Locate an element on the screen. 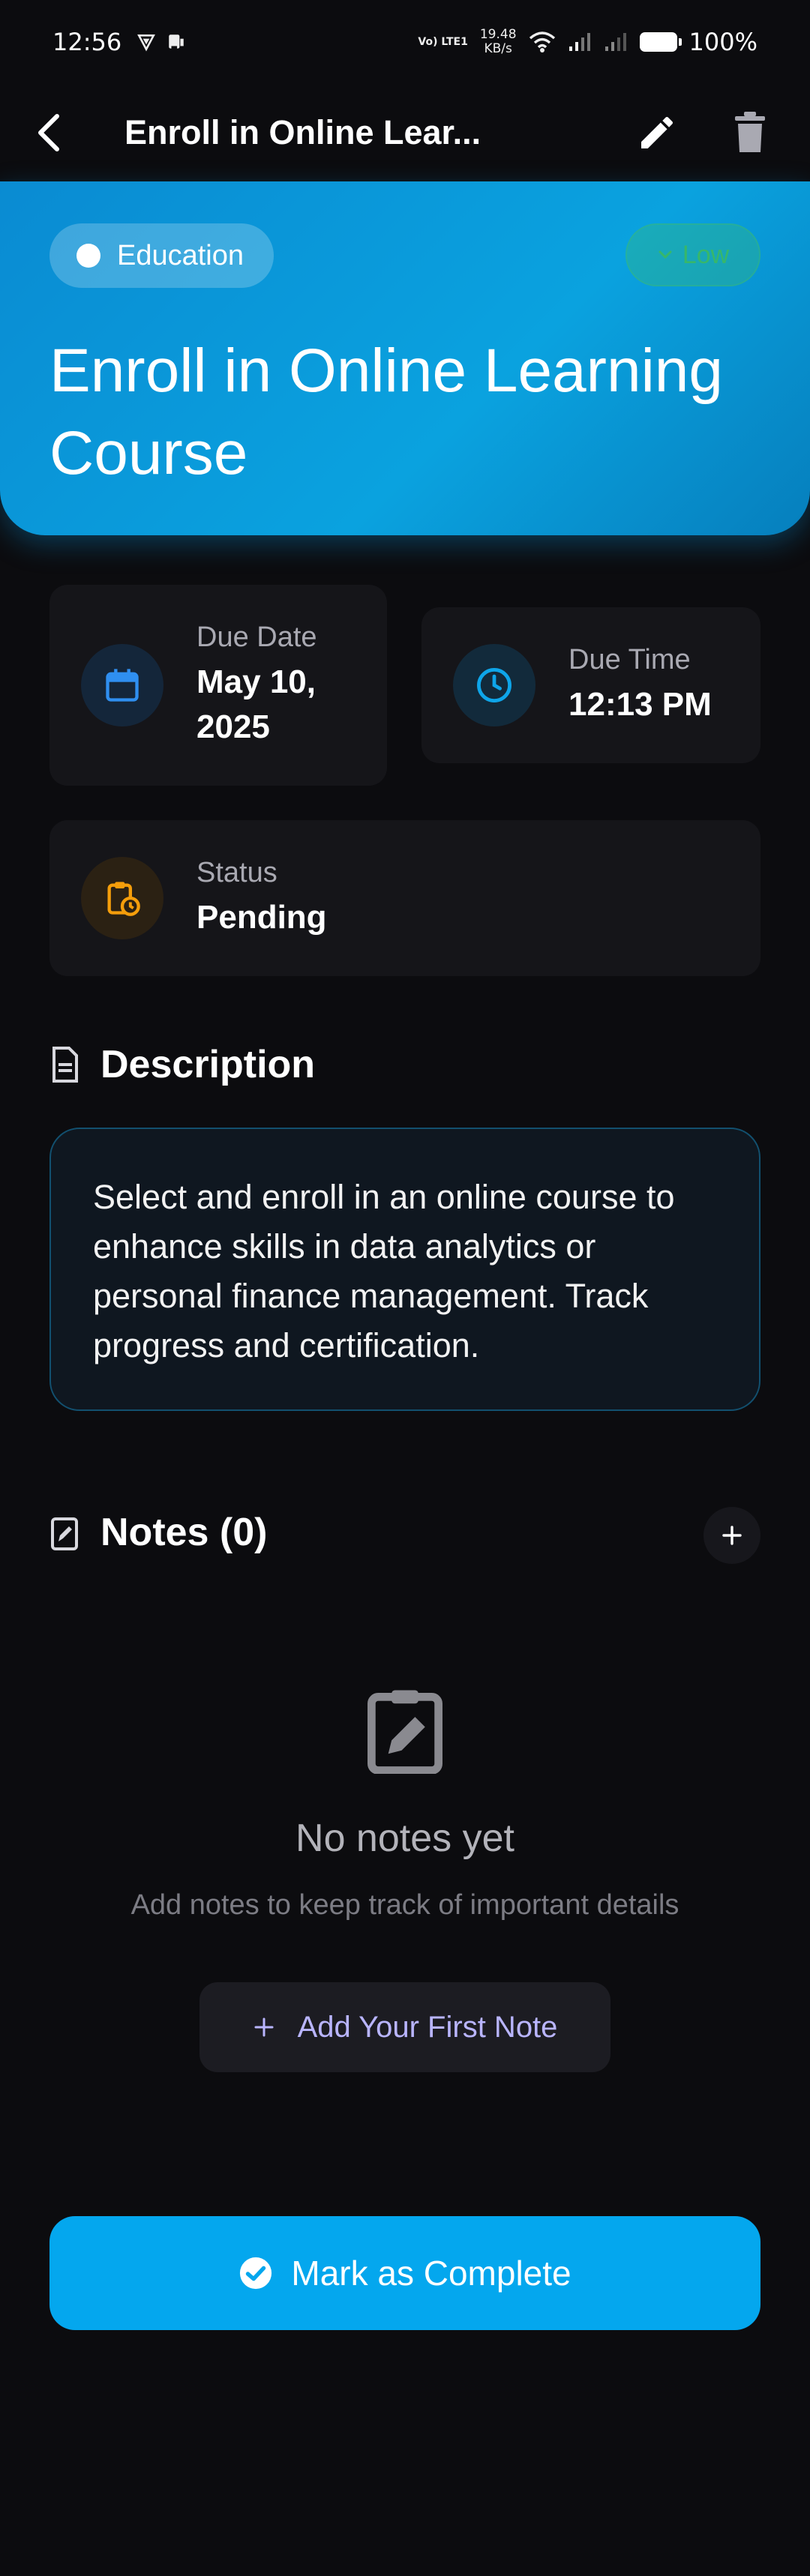 The image size is (810, 2576). calendar-icon-wrap is located at coordinates (122, 685).